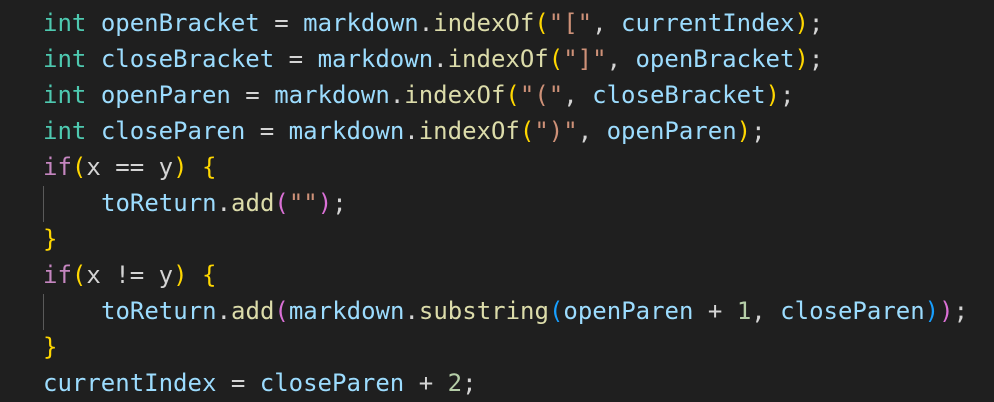 This screenshot has width=994, height=402. What do you see at coordinates (541, 95) in the screenshot?
I see `string-literal: "("` at bounding box center [541, 95].